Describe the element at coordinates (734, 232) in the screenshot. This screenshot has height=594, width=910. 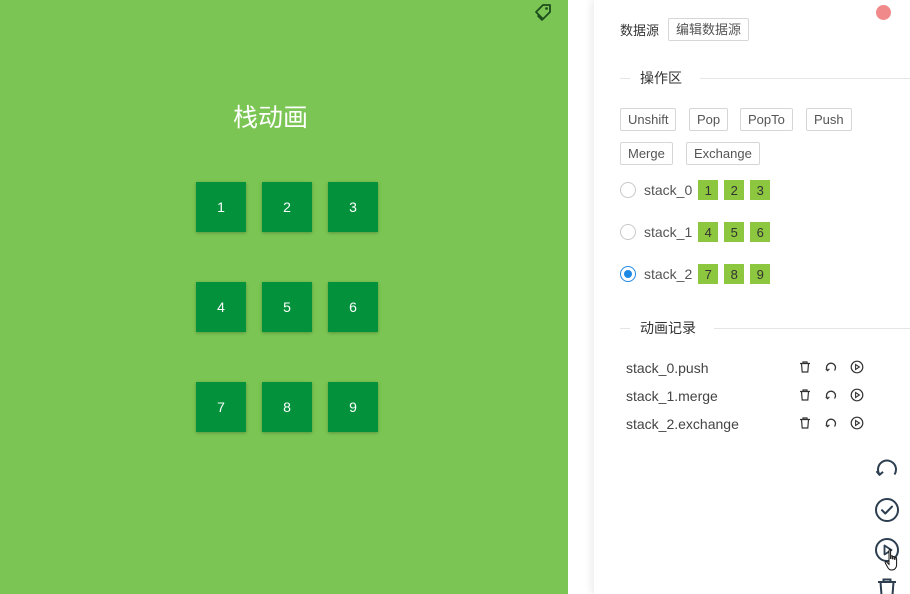
I see `stack-chip: 5` at that location.